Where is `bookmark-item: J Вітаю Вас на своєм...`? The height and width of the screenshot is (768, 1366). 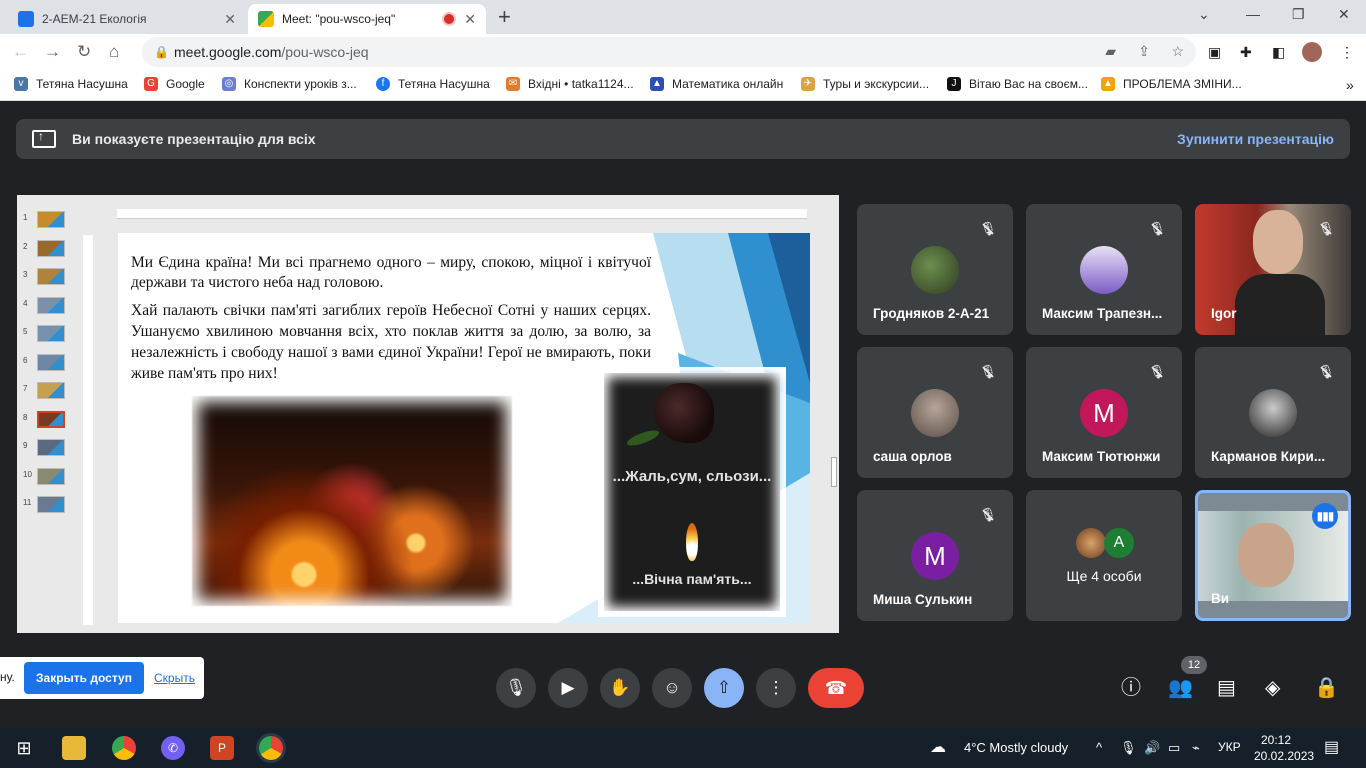
bookmark-item: J Вітаю Вас на своєм... is located at coordinates (1017, 84).